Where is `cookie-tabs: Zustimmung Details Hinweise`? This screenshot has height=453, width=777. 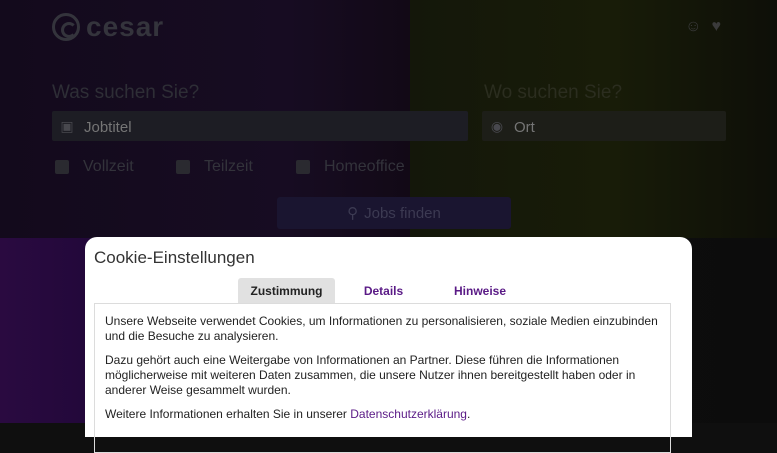
cookie-tabs: Zustimmung Details Hinweise is located at coordinates (388, 291).